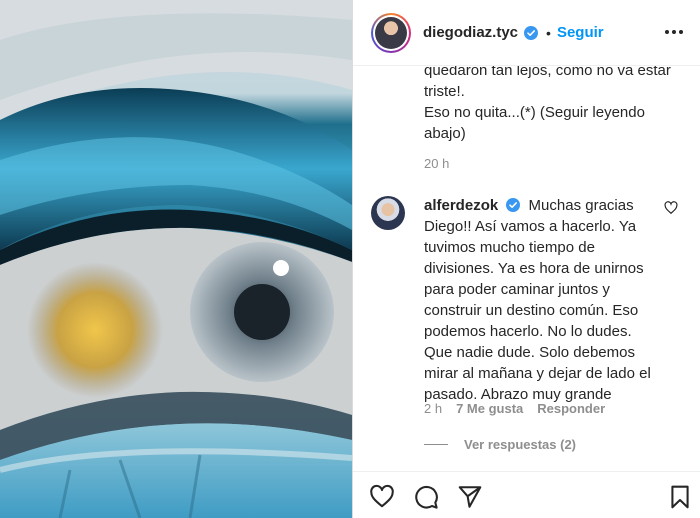 This screenshot has width=700, height=518. What do you see at coordinates (547, 72) in the screenshot?
I see `caption-line: quedaron tan lejos, como no va estar` at bounding box center [547, 72].